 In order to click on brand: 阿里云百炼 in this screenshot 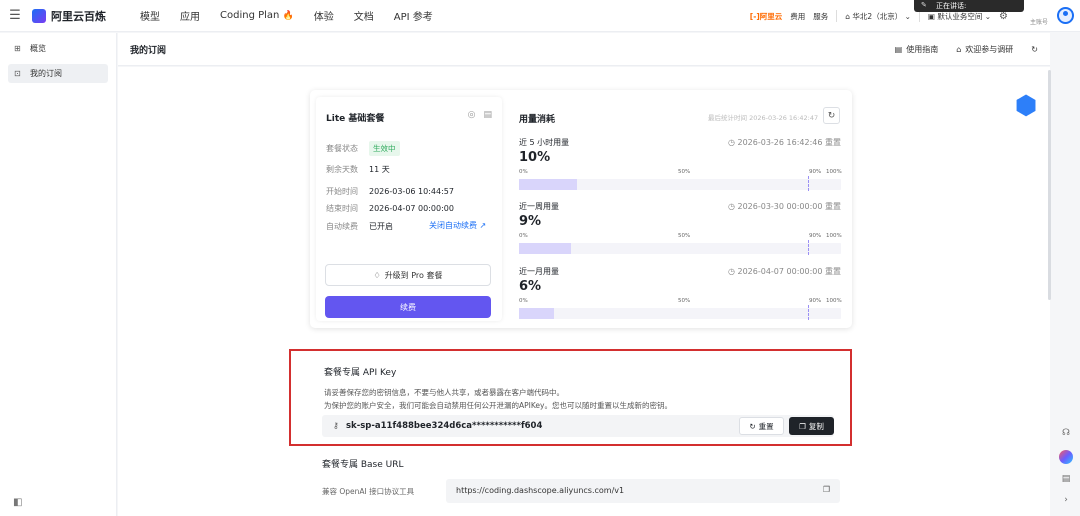, I will do `click(71, 16)`.